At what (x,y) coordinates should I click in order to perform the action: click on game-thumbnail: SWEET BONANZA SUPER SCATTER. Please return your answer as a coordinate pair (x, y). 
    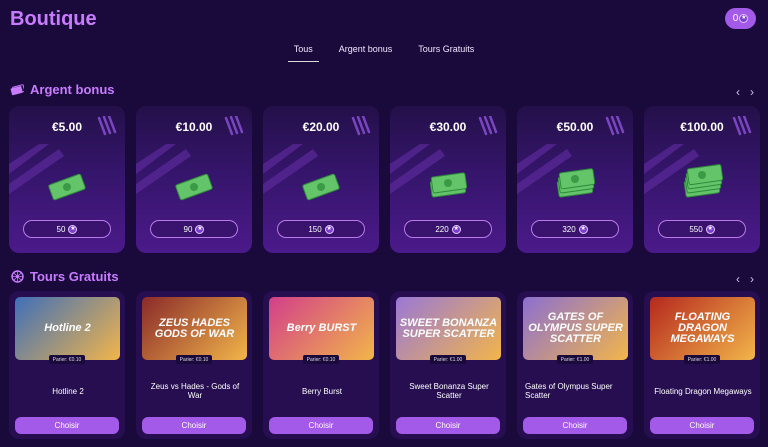
    Looking at the image, I should click on (448, 328).